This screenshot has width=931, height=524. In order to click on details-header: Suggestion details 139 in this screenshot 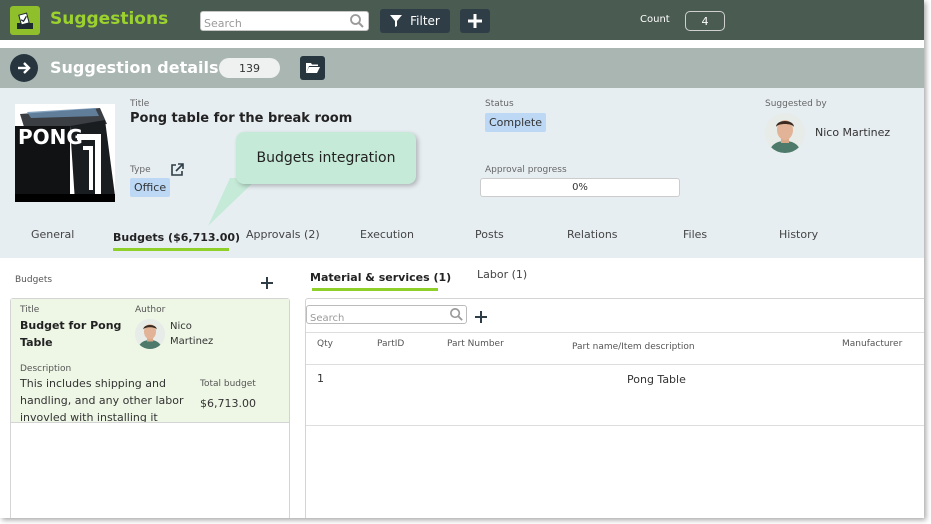, I will do `click(462, 68)`.